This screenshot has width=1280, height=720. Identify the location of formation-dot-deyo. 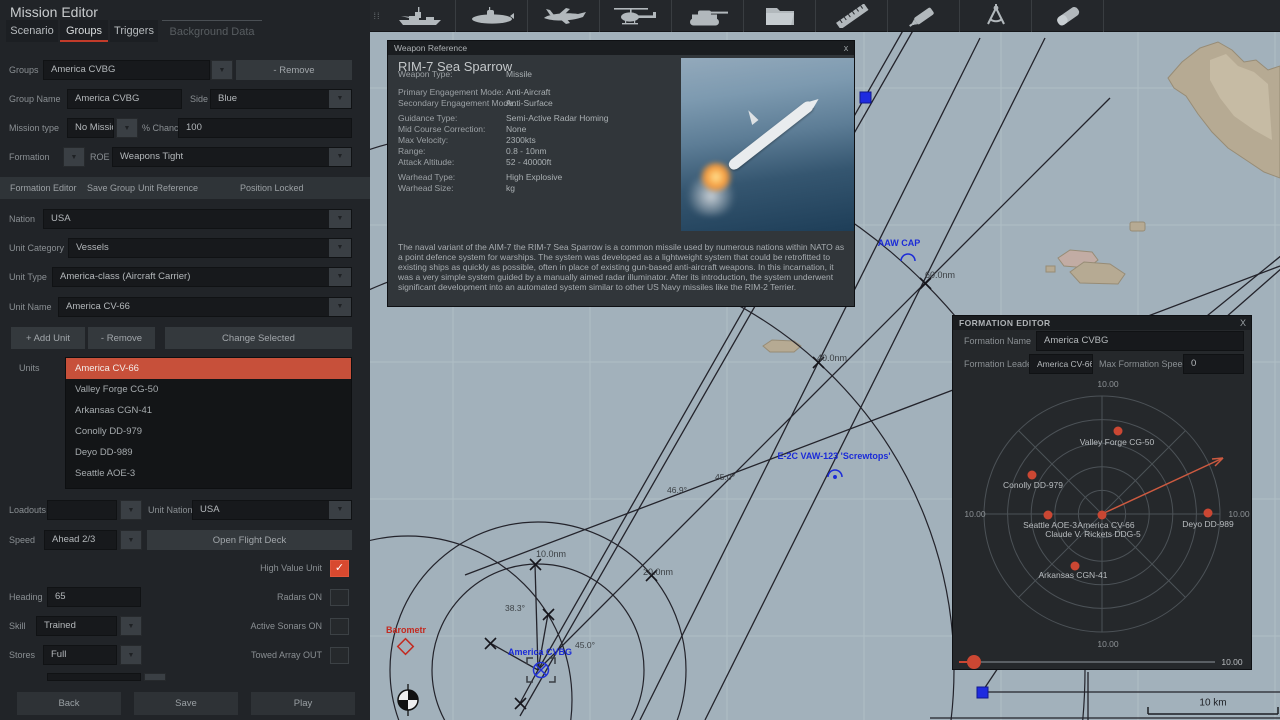
(1208, 513).